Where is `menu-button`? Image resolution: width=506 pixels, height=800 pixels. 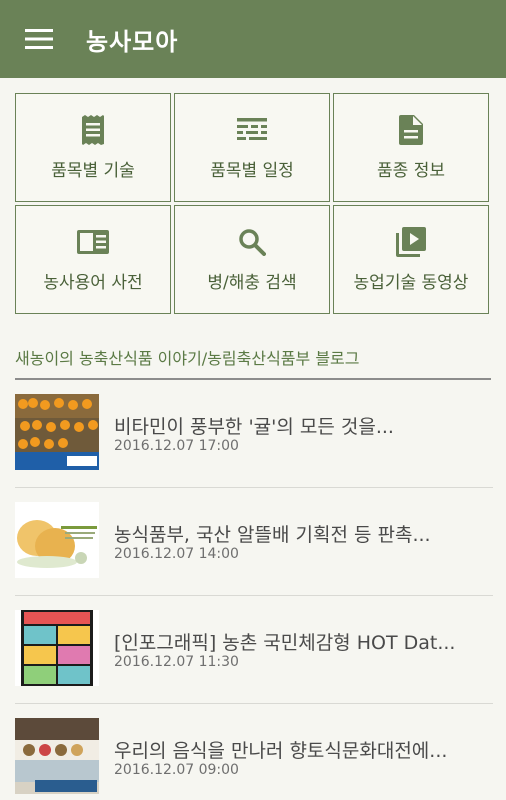 menu-button is located at coordinates (39, 39).